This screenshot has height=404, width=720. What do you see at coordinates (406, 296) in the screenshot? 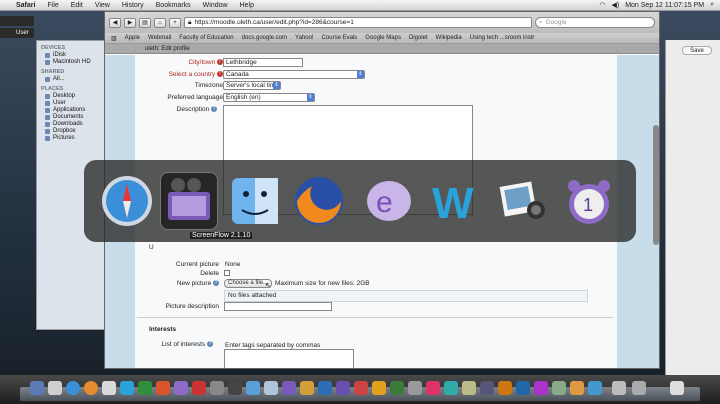
I see `files-dropzone: No files attached` at bounding box center [406, 296].